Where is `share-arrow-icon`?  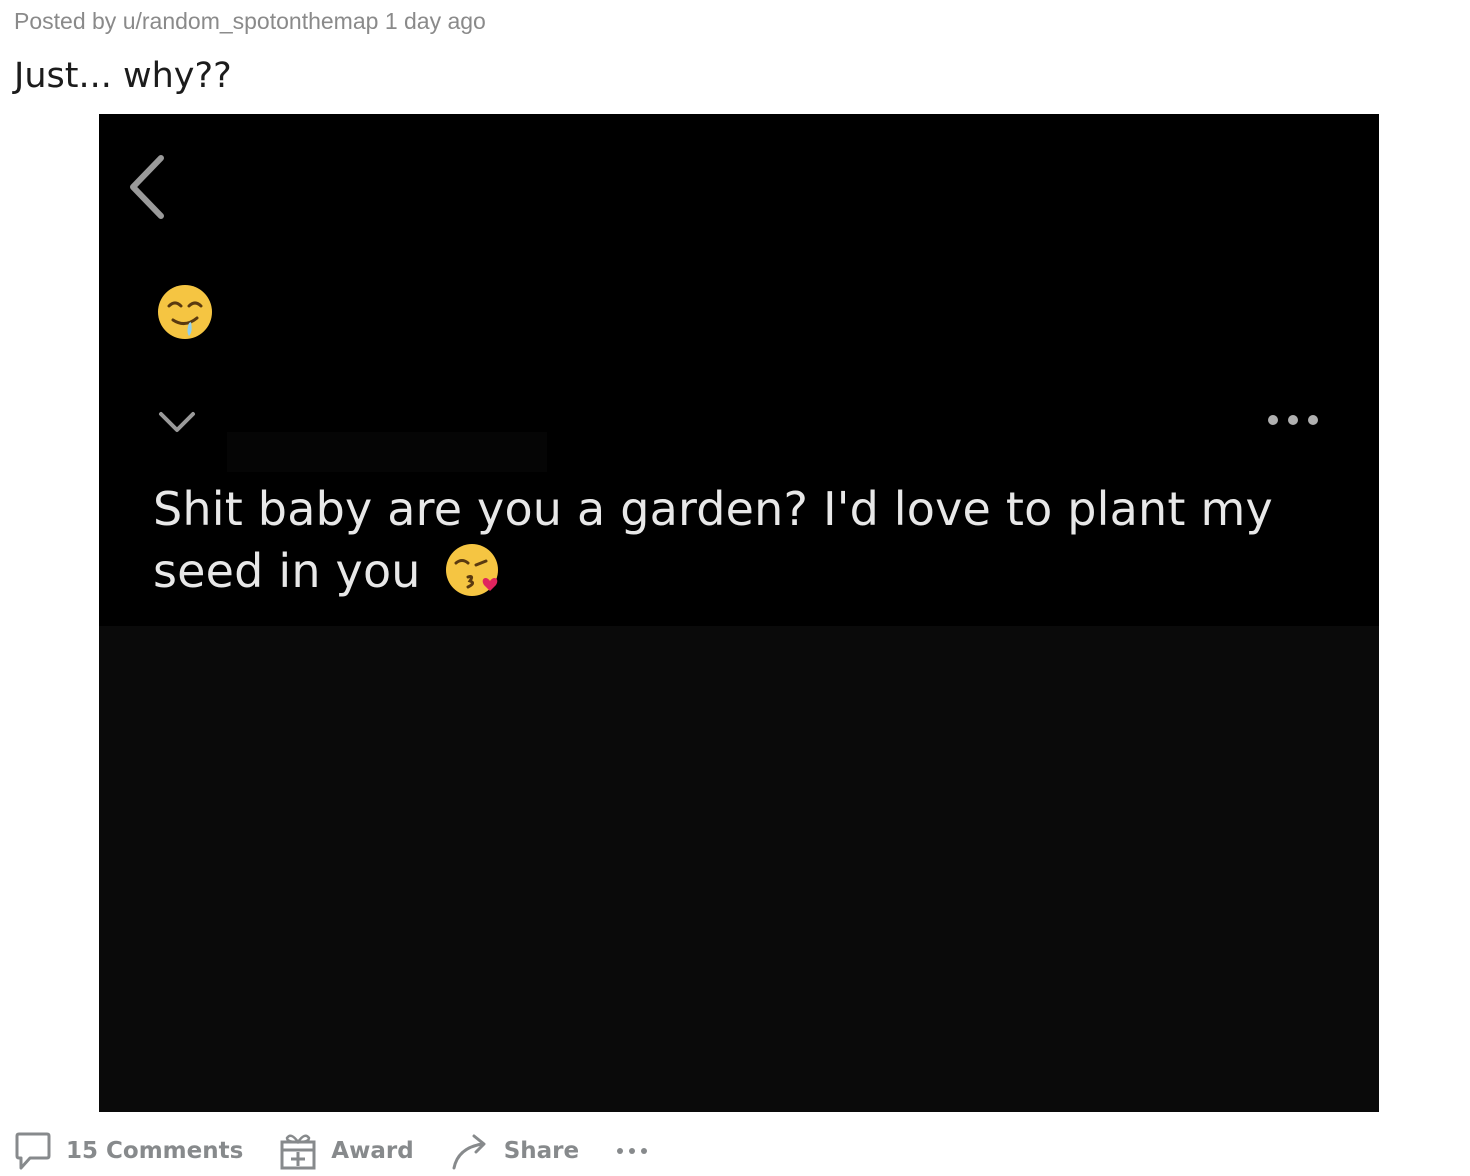 share-arrow-icon is located at coordinates (469, 1152).